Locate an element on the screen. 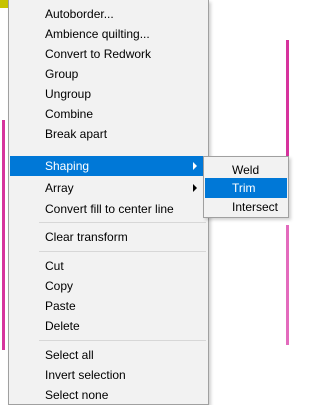 This screenshot has height=405, width=320. menu-item-cut: Cut is located at coordinates (108, 266).